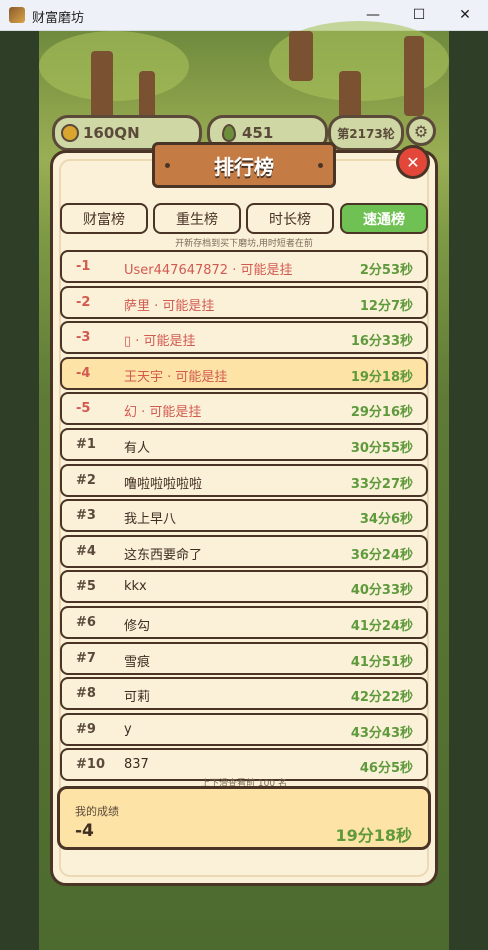  I want to click on leaderboard-row: -3 ▯ · 可能是挂 16分33秒, so click(244, 338).